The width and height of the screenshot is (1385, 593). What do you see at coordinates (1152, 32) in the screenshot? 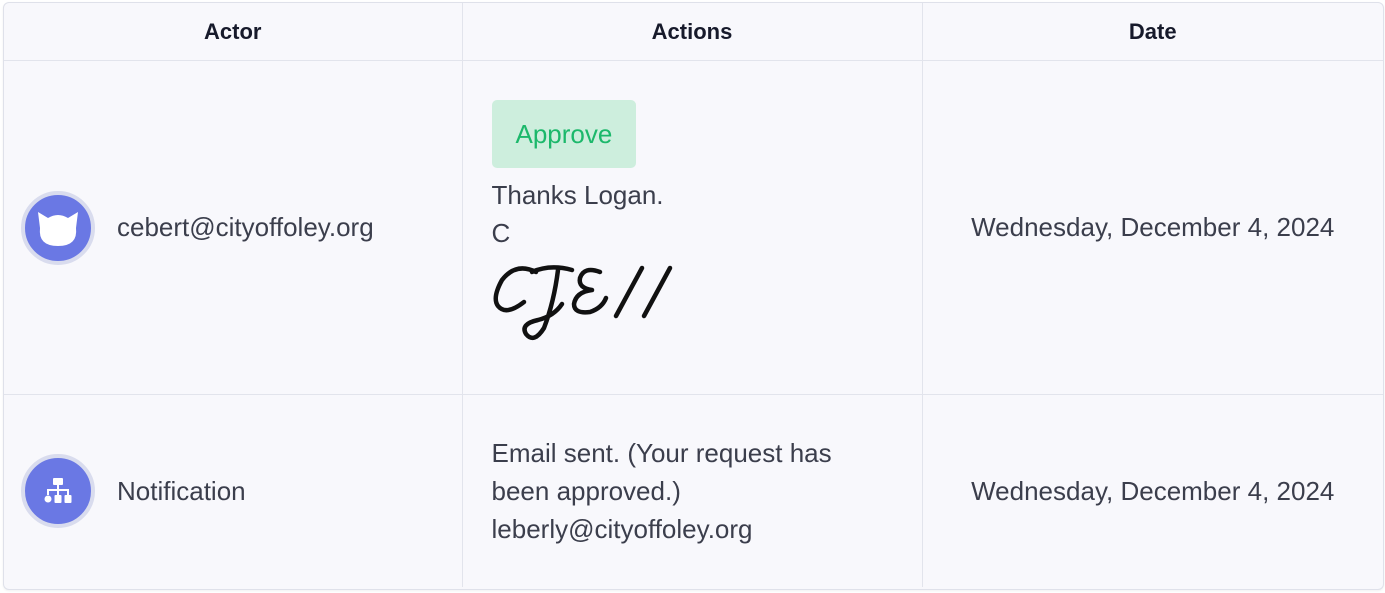
I see `column-header-date: Date` at bounding box center [1152, 32].